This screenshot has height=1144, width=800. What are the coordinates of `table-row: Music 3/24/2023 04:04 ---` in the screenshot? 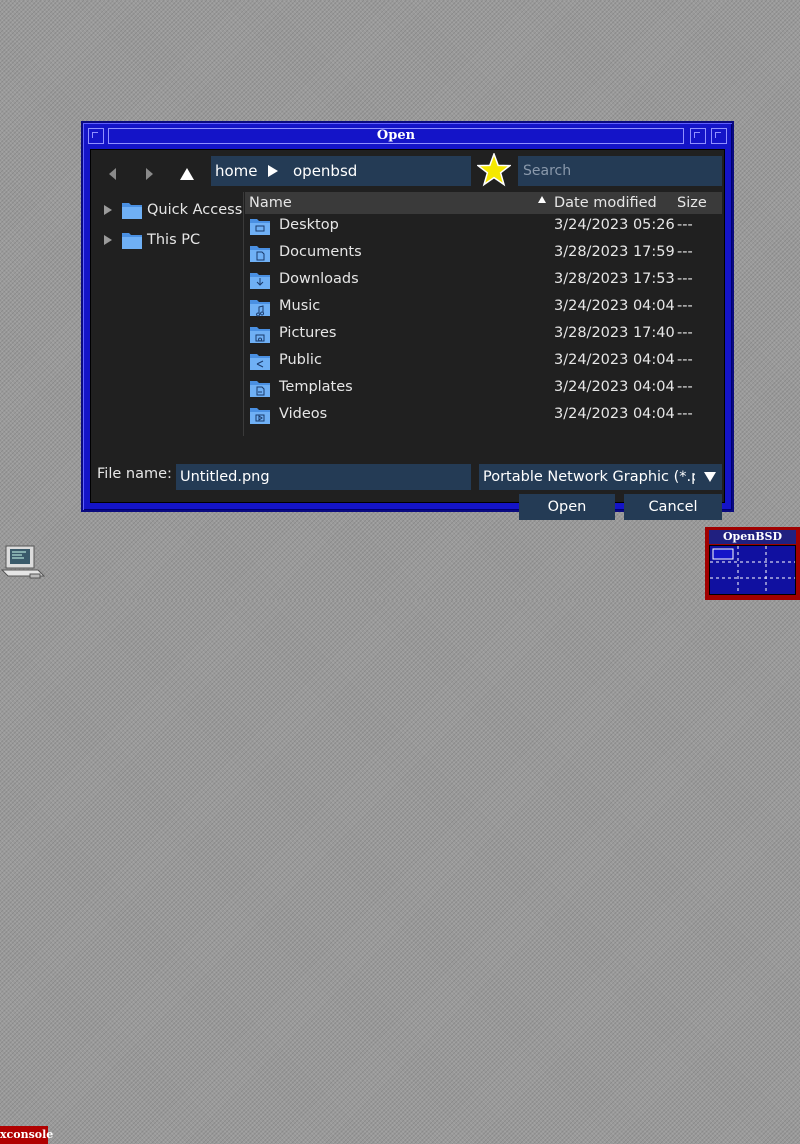 It's located at (483, 306).